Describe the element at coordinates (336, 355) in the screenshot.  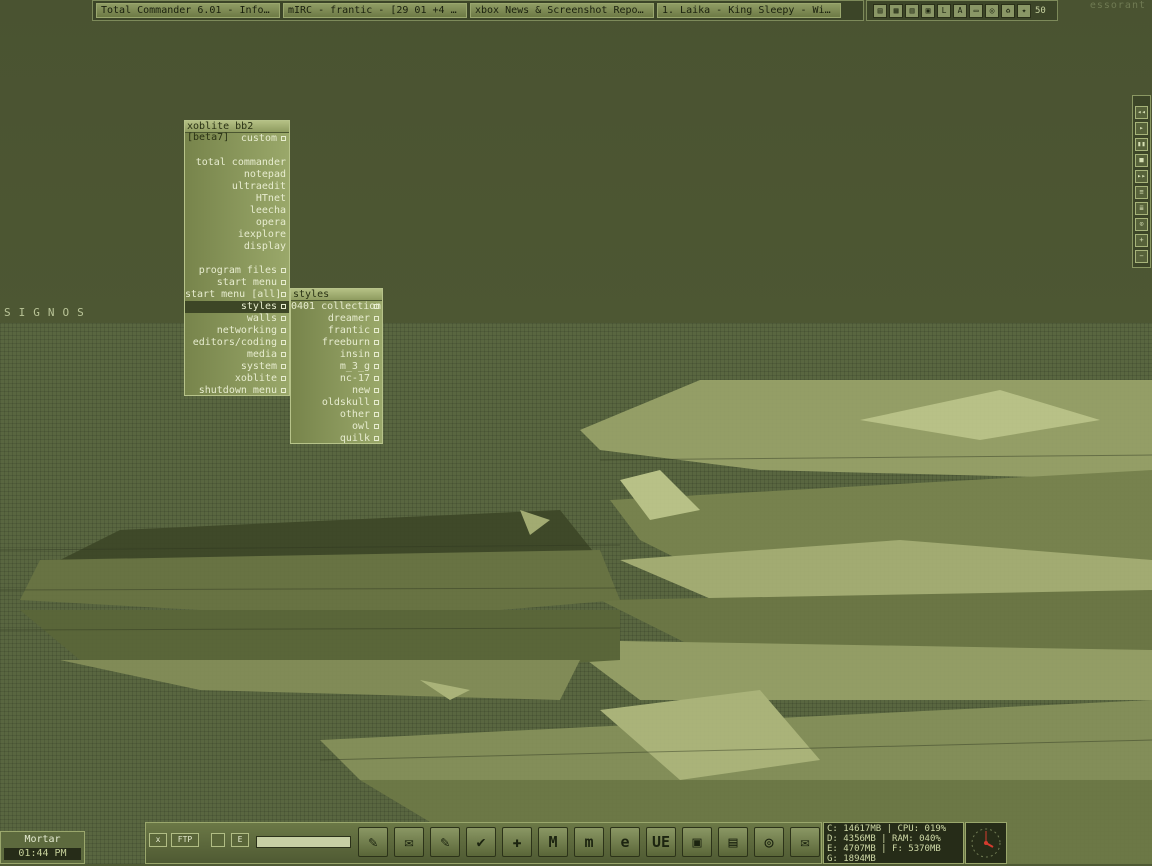
I see `style-item-insin: insin` at that location.